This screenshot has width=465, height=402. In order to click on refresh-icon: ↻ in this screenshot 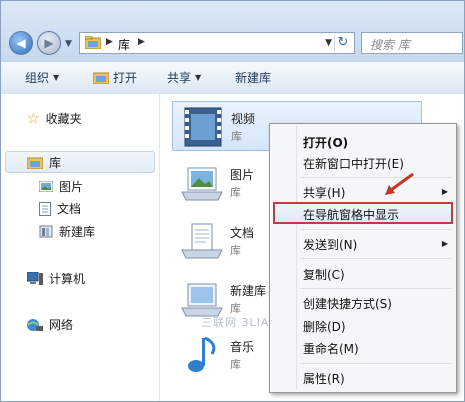, I will do `click(342, 43)`.